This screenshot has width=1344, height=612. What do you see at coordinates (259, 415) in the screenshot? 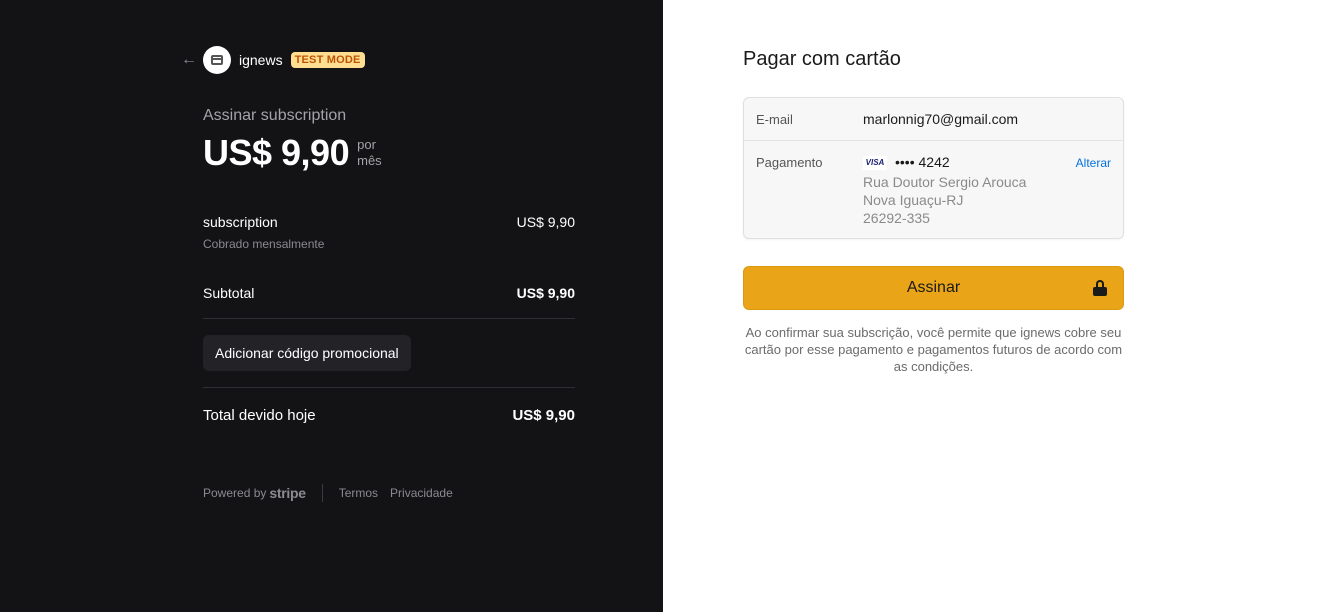
I see `total-label: Total devido hoje` at bounding box center [259, 415].